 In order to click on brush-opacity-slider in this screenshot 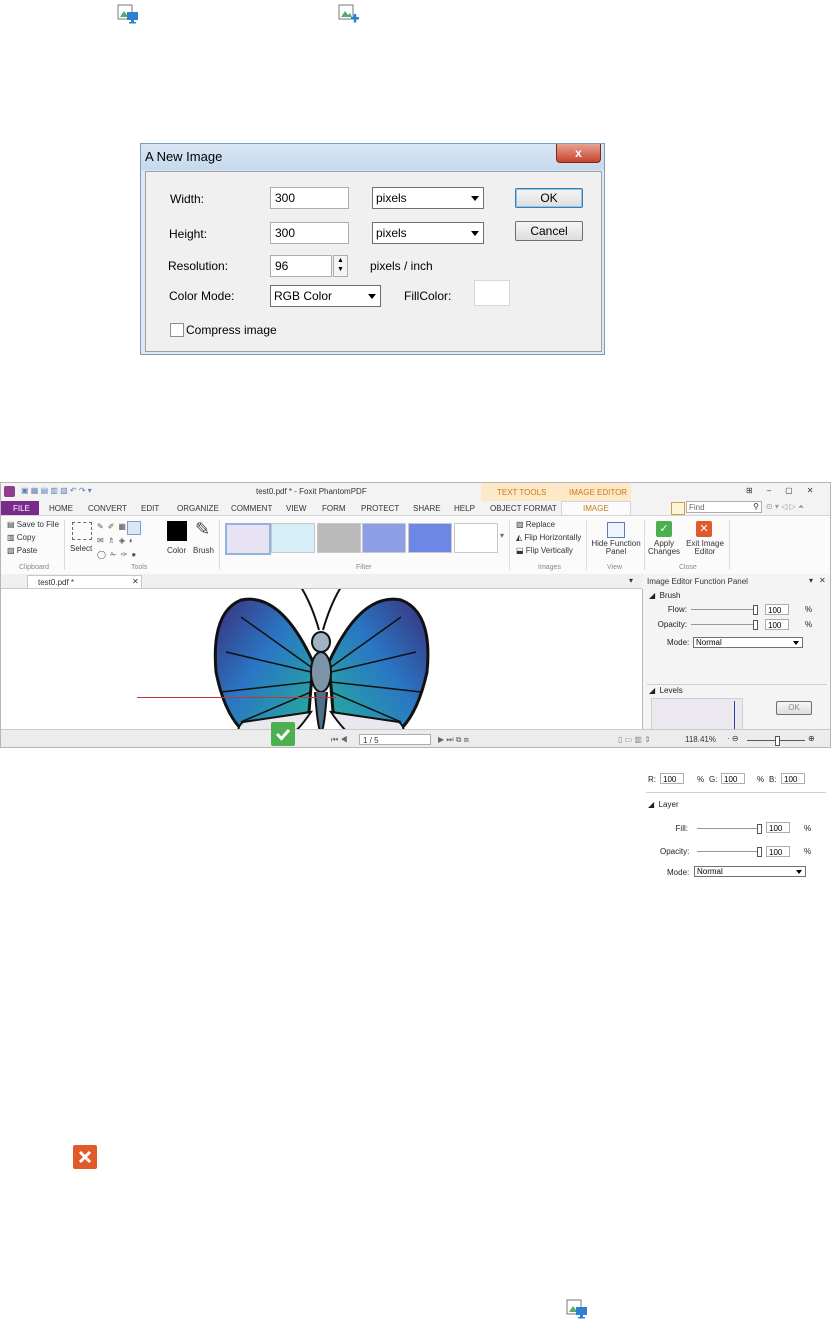, I will do `click(723, 624)`.